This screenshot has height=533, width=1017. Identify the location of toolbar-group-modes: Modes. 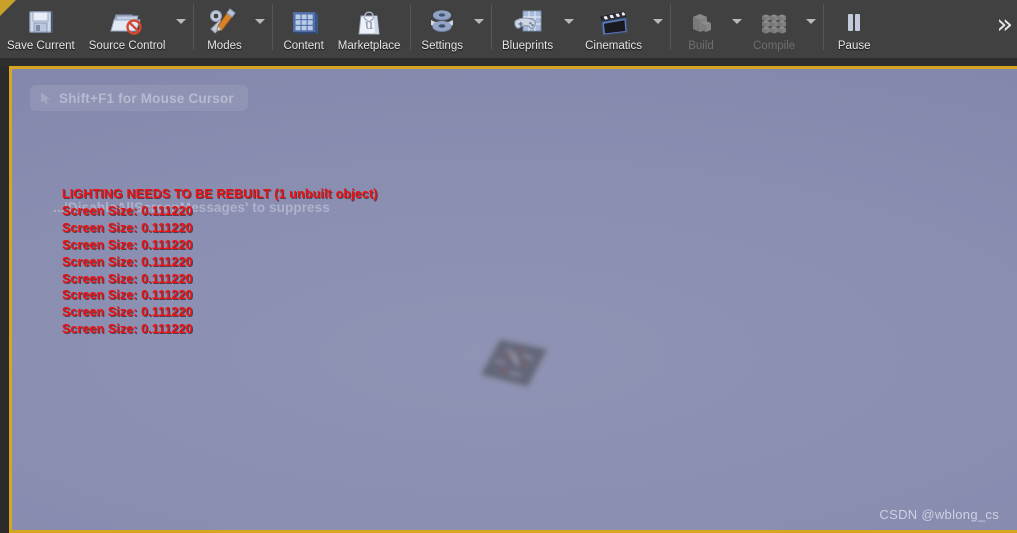
(233, 29).